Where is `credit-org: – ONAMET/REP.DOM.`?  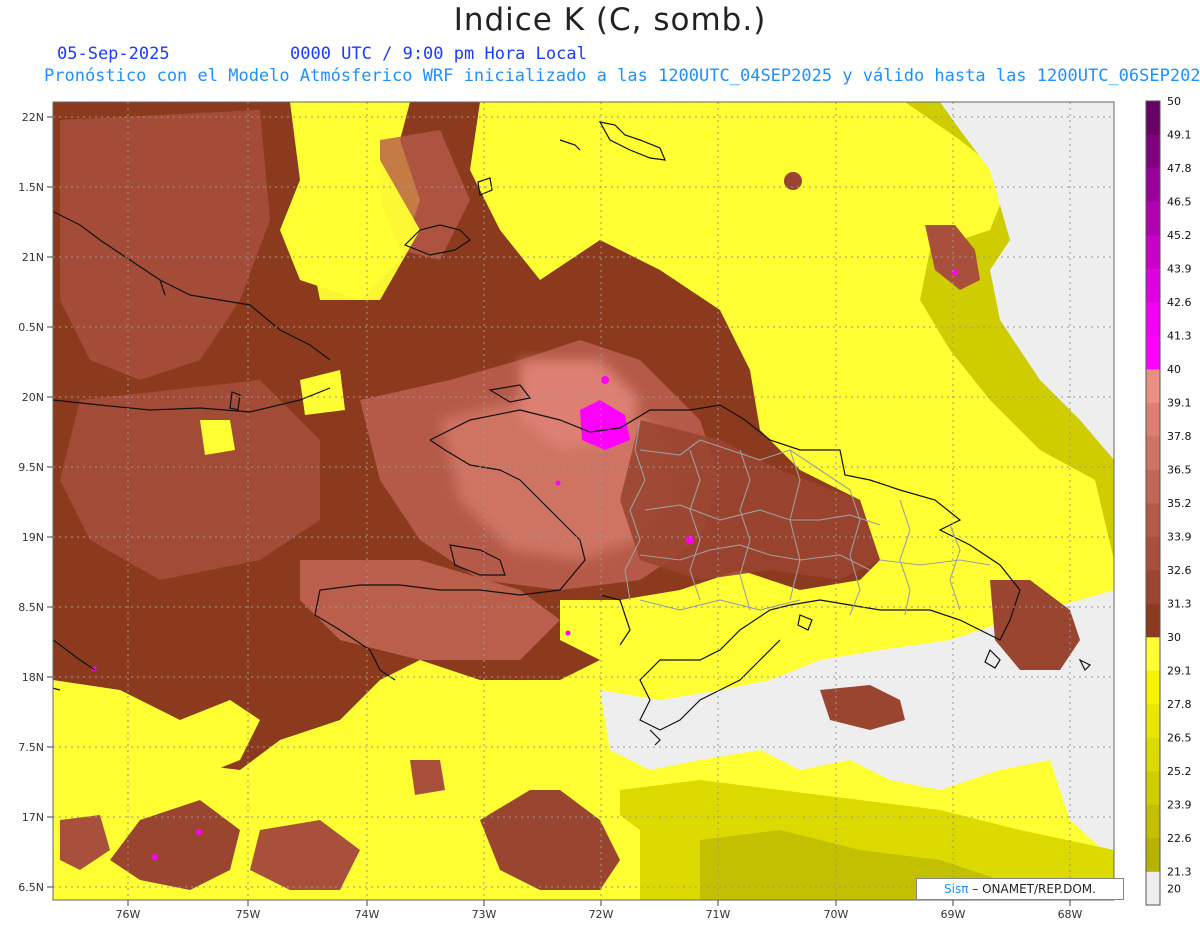
credit-org: – ONAMET/REP.DOM. is located at coordinates (1032, 889).